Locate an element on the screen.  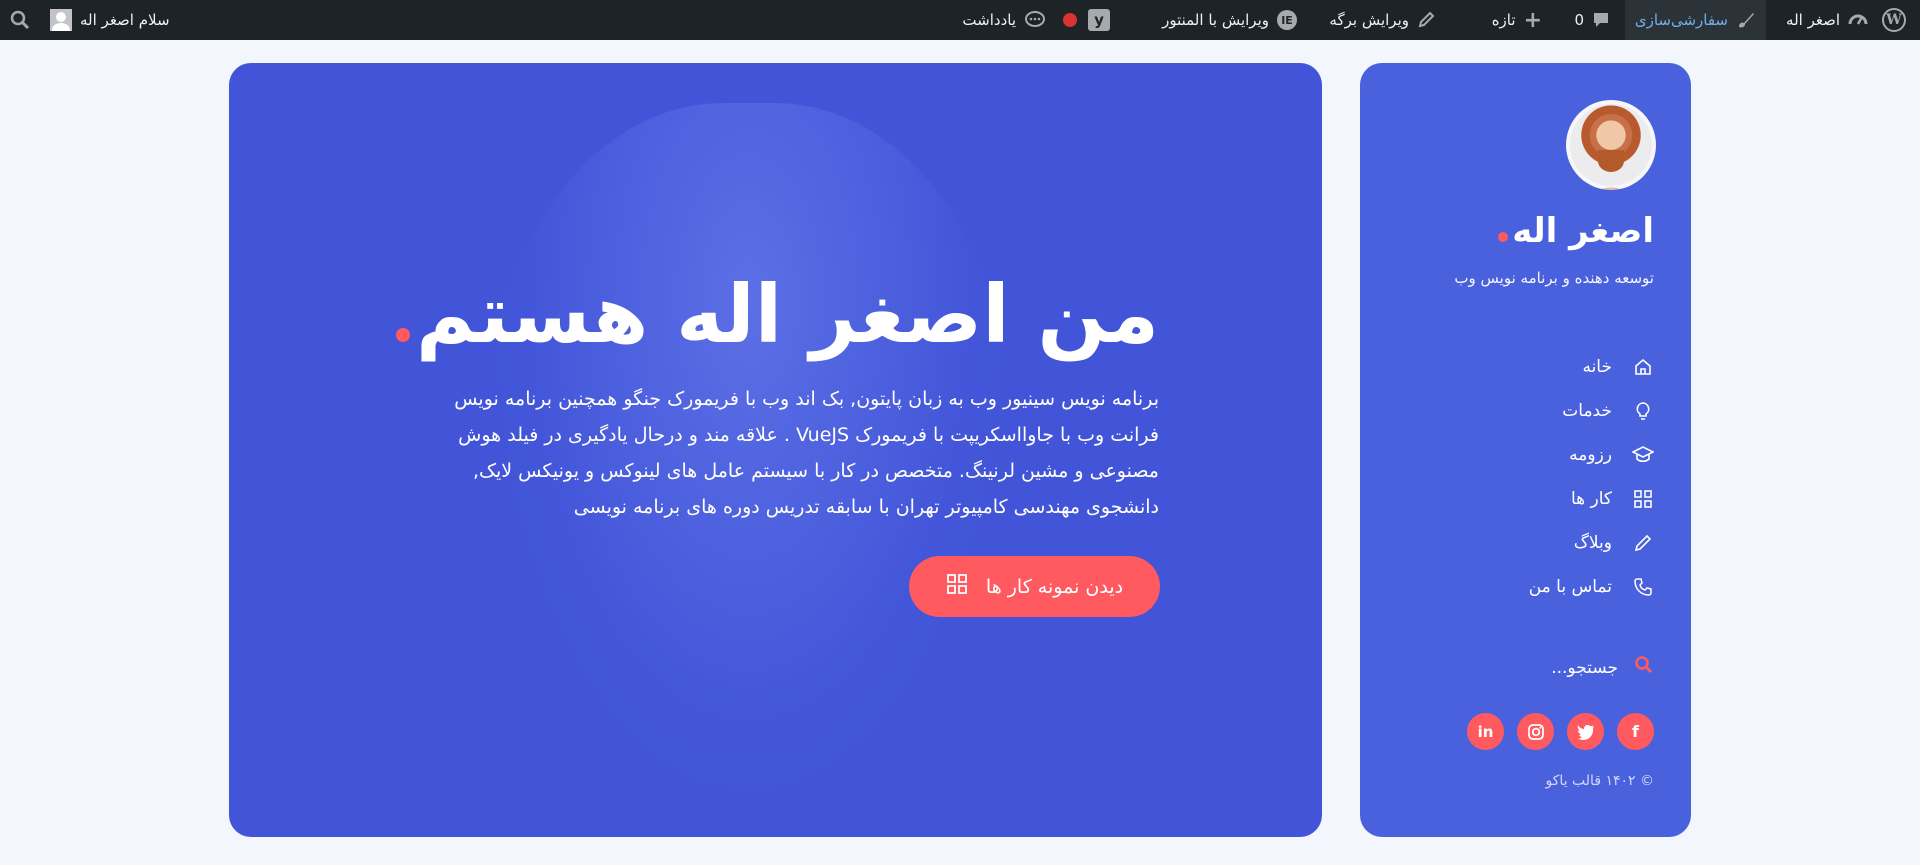
notes-label: یادداشت is located at coordinates (989, 20).